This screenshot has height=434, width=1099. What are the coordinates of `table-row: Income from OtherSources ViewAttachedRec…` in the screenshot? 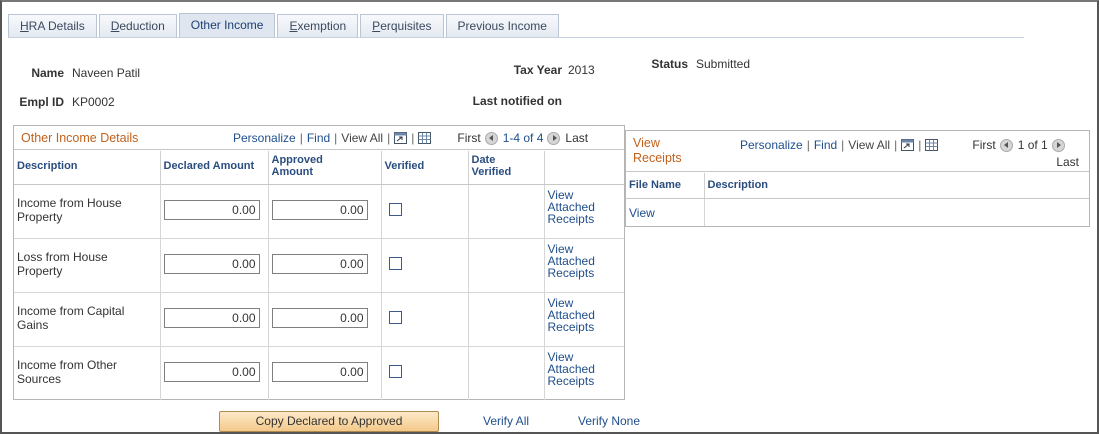 It's located at (319, 373).